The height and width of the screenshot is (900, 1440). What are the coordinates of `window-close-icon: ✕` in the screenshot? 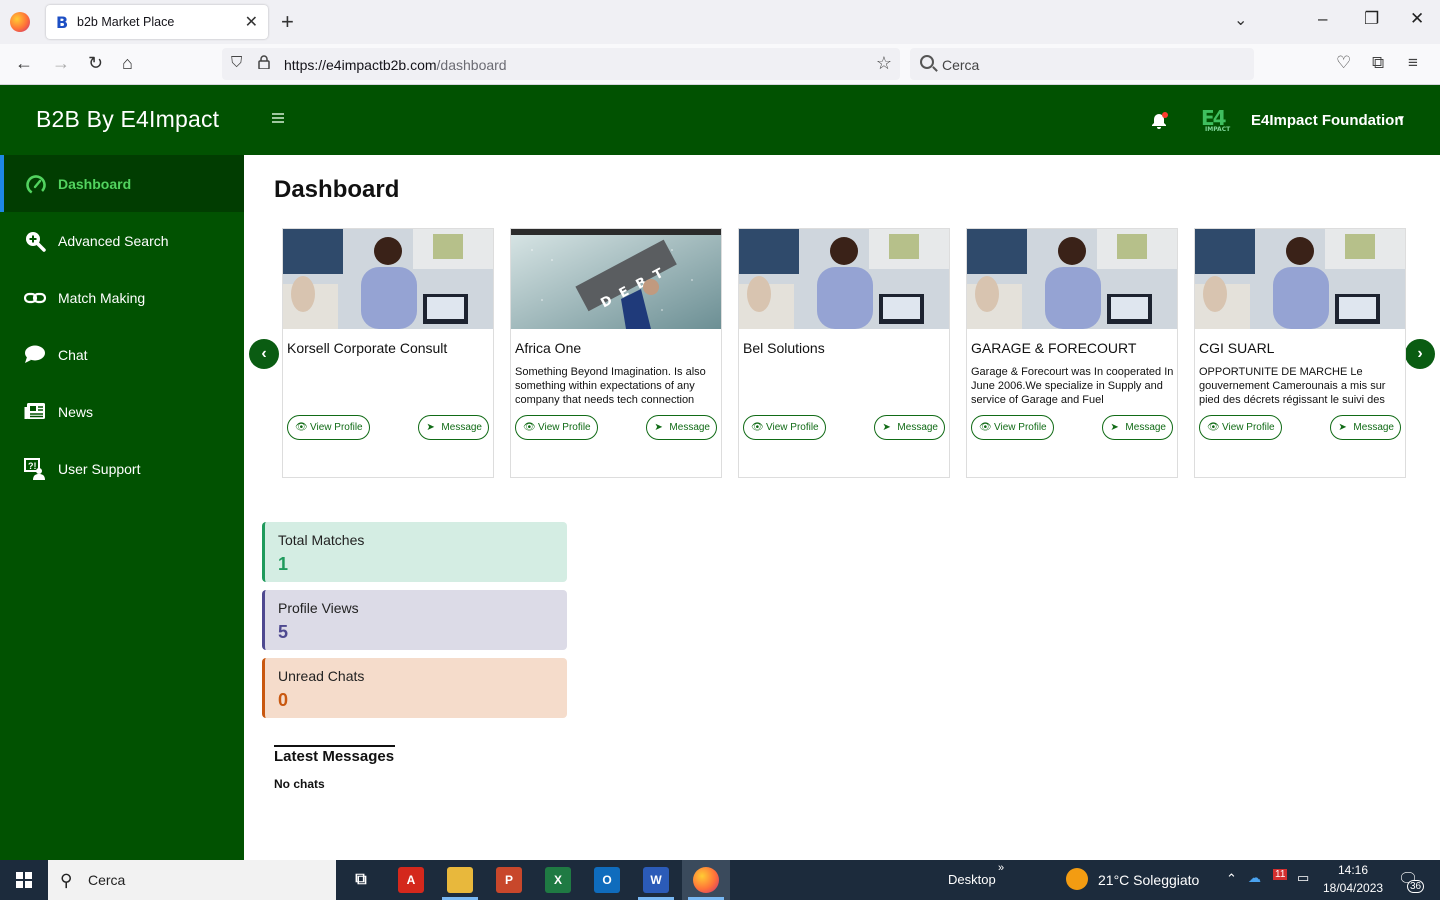 It's located at (1417, 19).